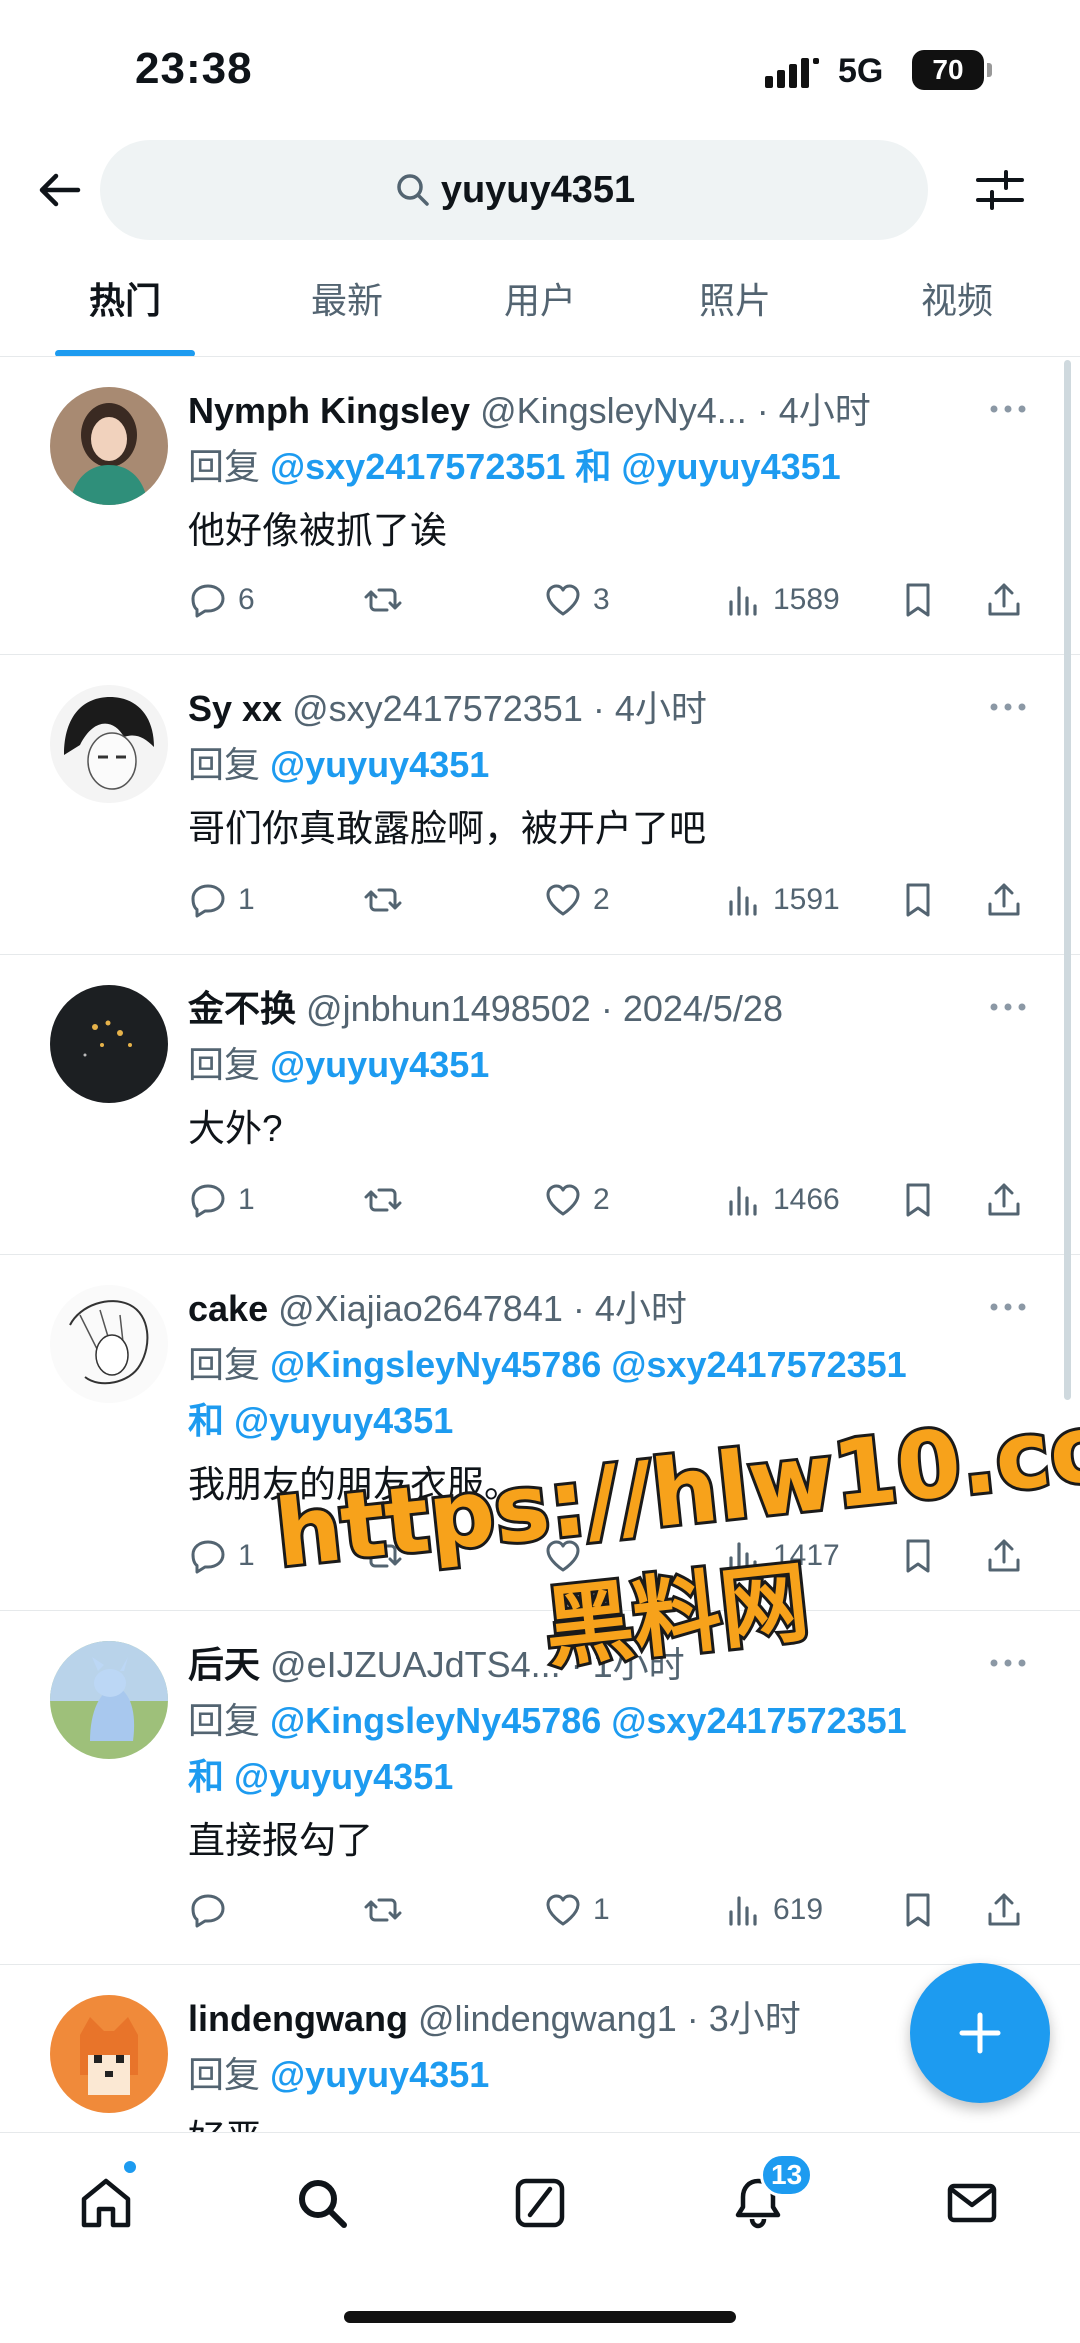  Describe the element at coordinates (125, 313) in the screenshot. I see `tab-top: 热门` at that location.